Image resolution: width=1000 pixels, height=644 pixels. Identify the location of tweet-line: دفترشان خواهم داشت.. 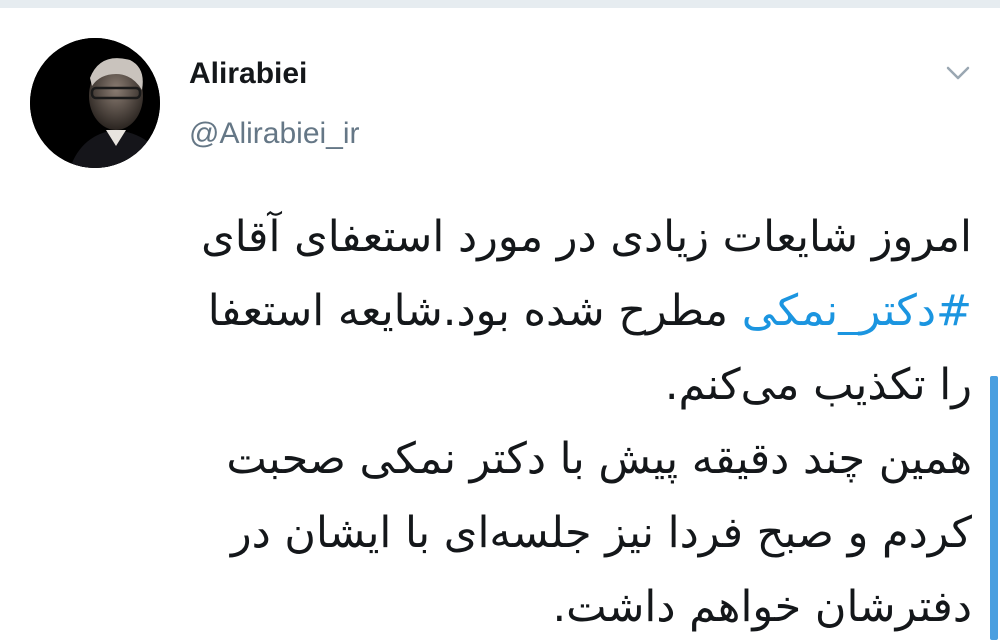
(762, 607).